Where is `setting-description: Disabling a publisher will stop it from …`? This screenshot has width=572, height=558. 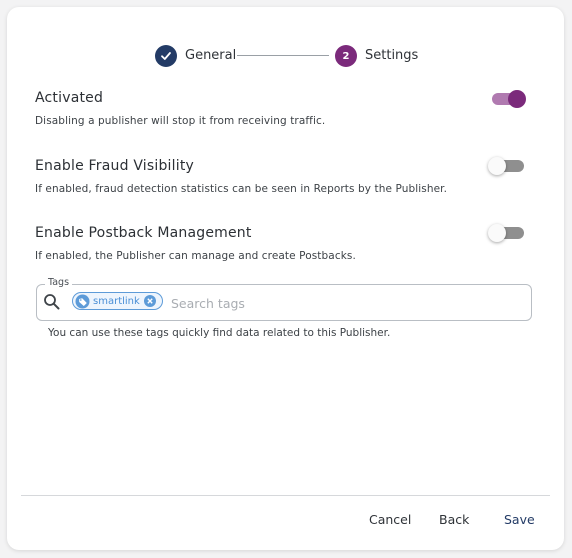 setting-description: Disabling a publisher will stop it from … is located at coordinates (180, 121).